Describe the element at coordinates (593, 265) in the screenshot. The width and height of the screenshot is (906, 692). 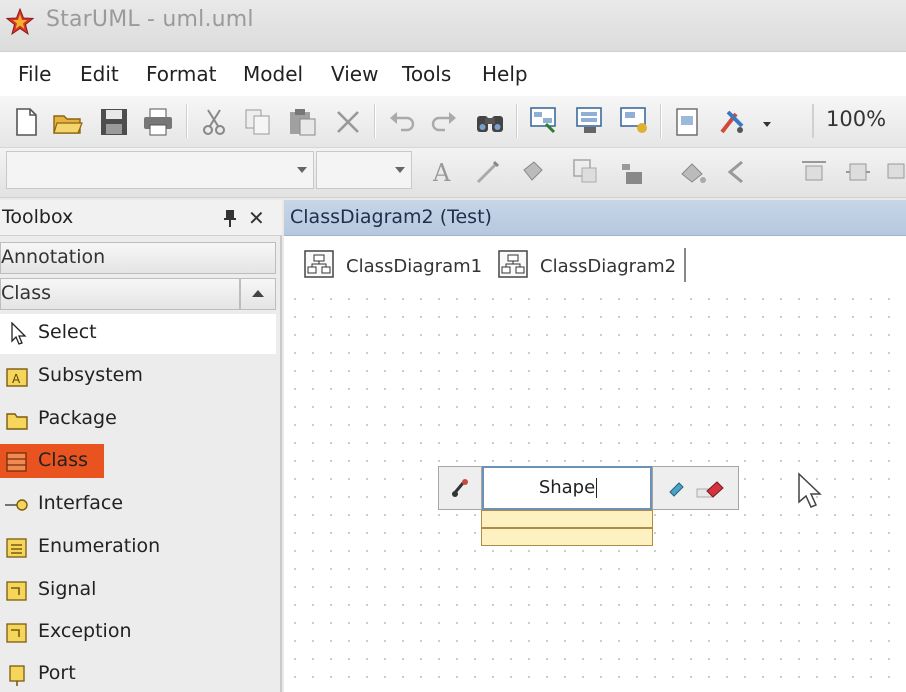
I see `tab-classdiagram2: ClassDiagram2` at that location.